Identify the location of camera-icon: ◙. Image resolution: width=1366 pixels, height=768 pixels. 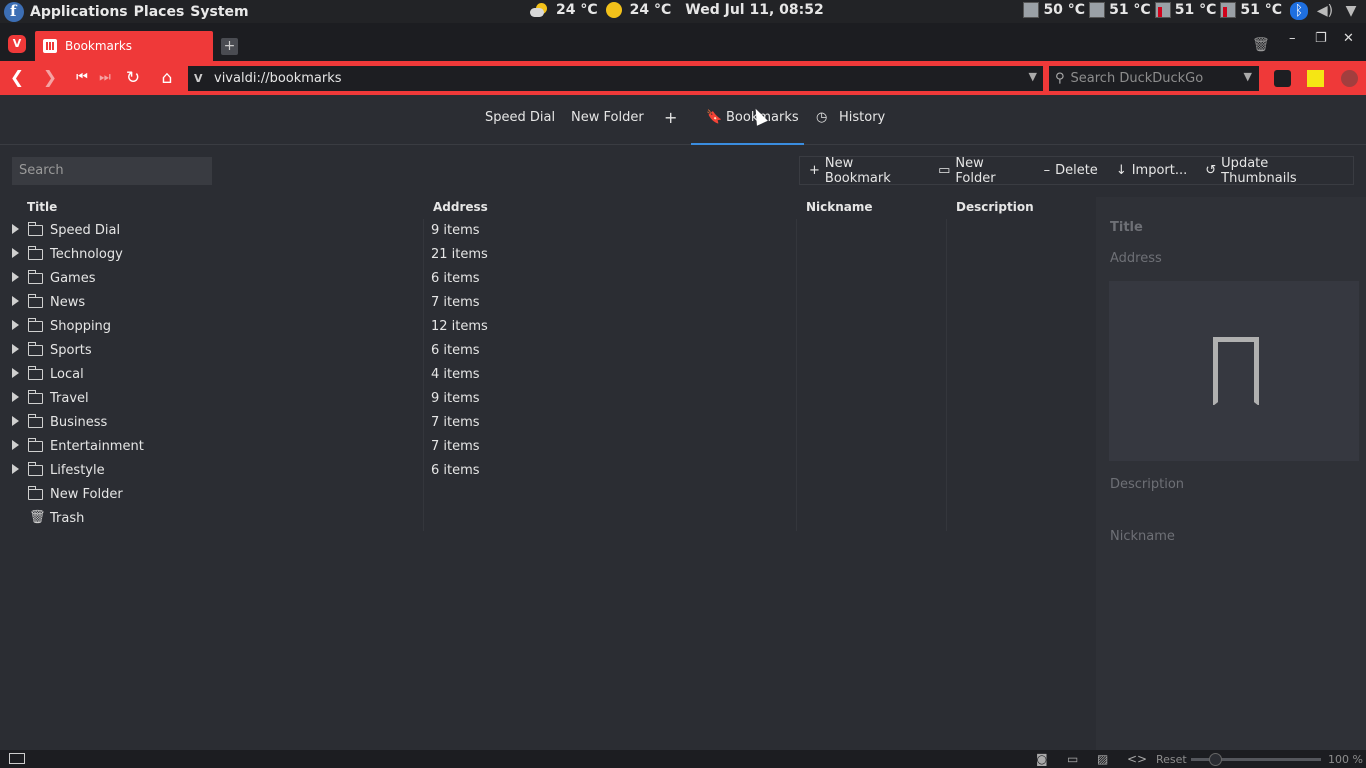
(1042, 759).